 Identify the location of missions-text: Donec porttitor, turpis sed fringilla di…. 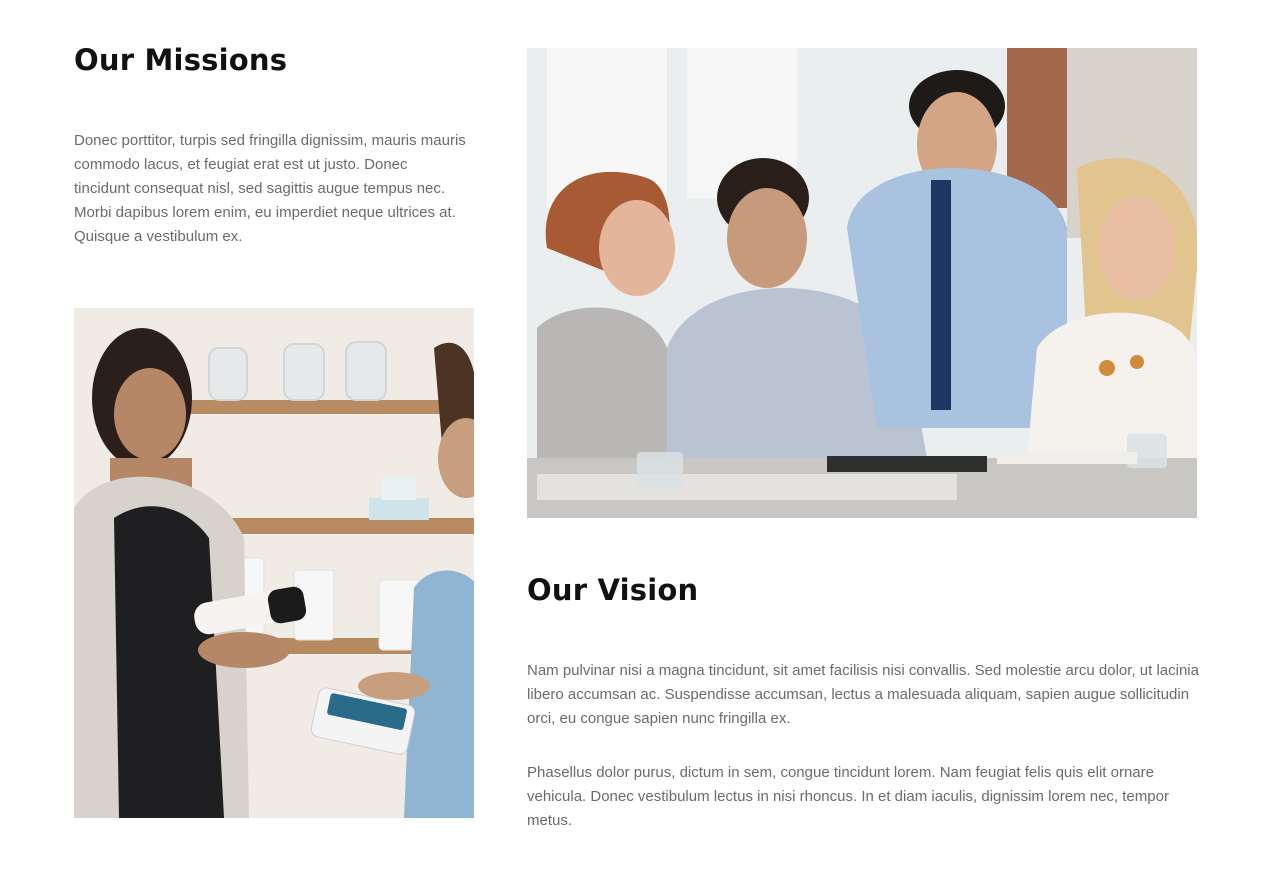
(270, 188).